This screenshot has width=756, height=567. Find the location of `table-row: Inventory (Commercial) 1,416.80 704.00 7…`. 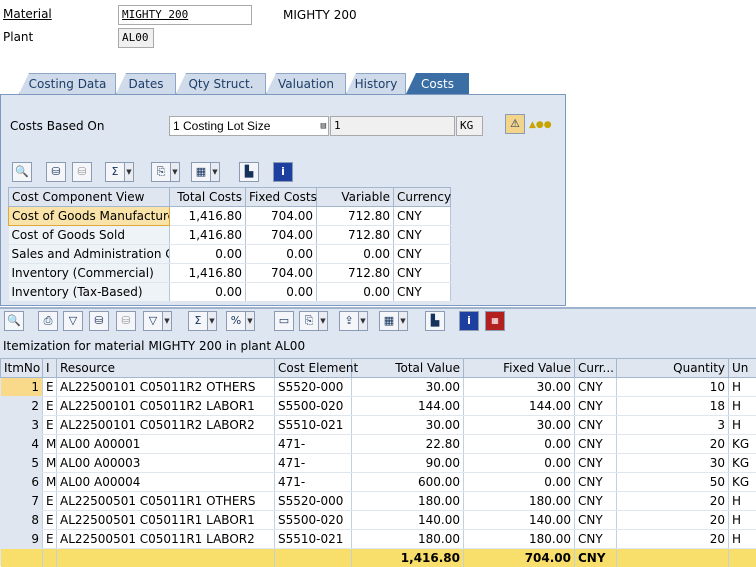

table-row: Inventory (Commercial) 1,416.80 704.00 7… is located at coordinates (230, 273).